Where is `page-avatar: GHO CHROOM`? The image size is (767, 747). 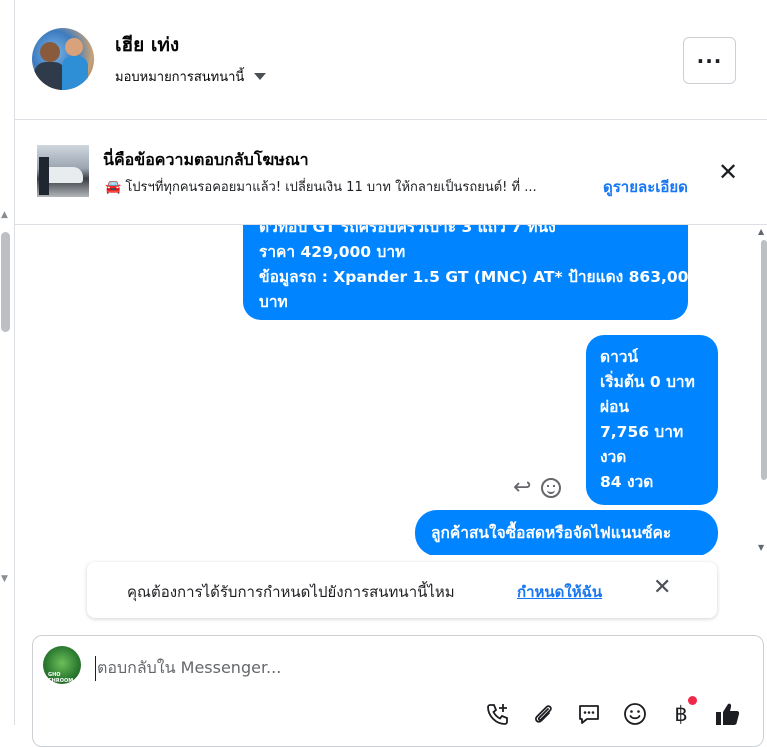 page-avatar: GHO CHROOM is located at coordinates (62, 665).